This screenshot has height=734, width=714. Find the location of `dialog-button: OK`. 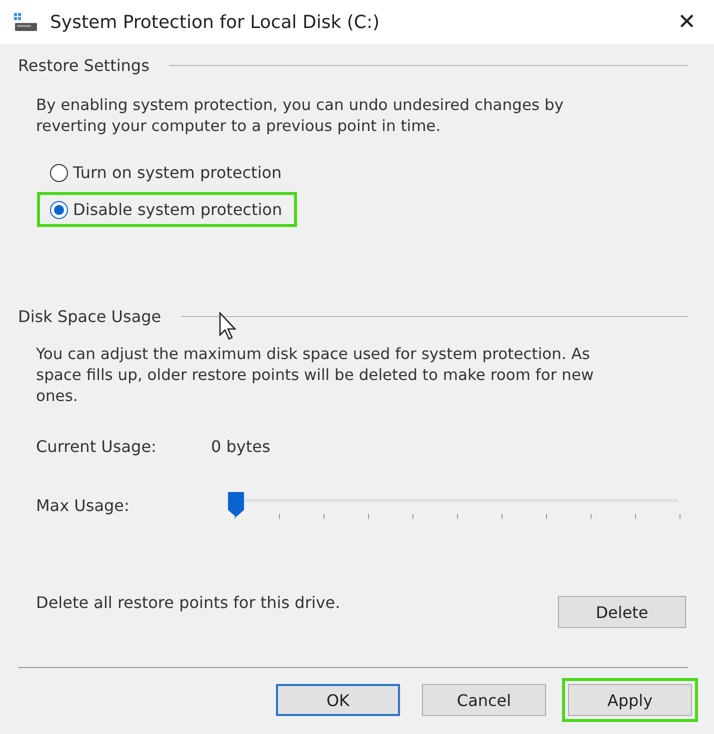

dialog-button: OK is located at coordinates (338, 700).